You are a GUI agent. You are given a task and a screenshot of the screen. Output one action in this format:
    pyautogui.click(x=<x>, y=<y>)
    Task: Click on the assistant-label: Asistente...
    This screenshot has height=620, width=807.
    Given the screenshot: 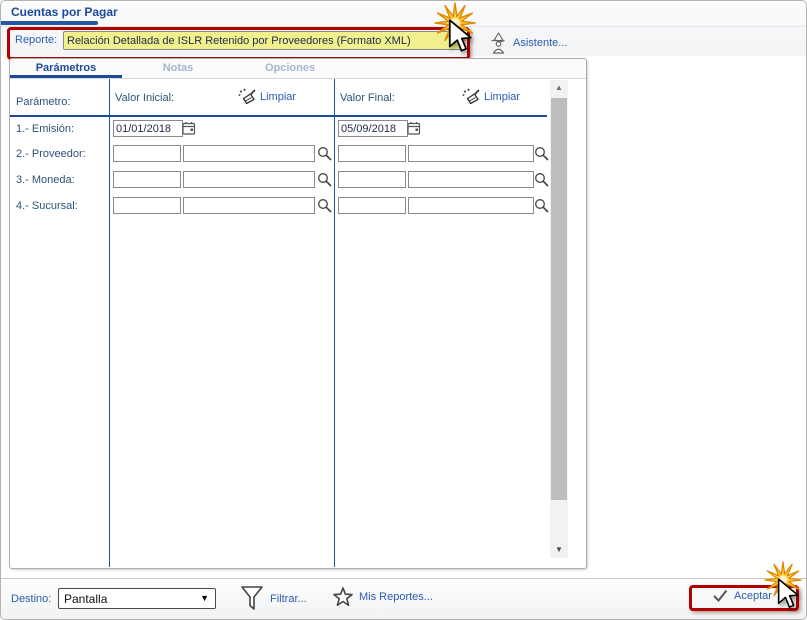 What is the action you would take?
    pyautogui.click(x=540, y=43)
    